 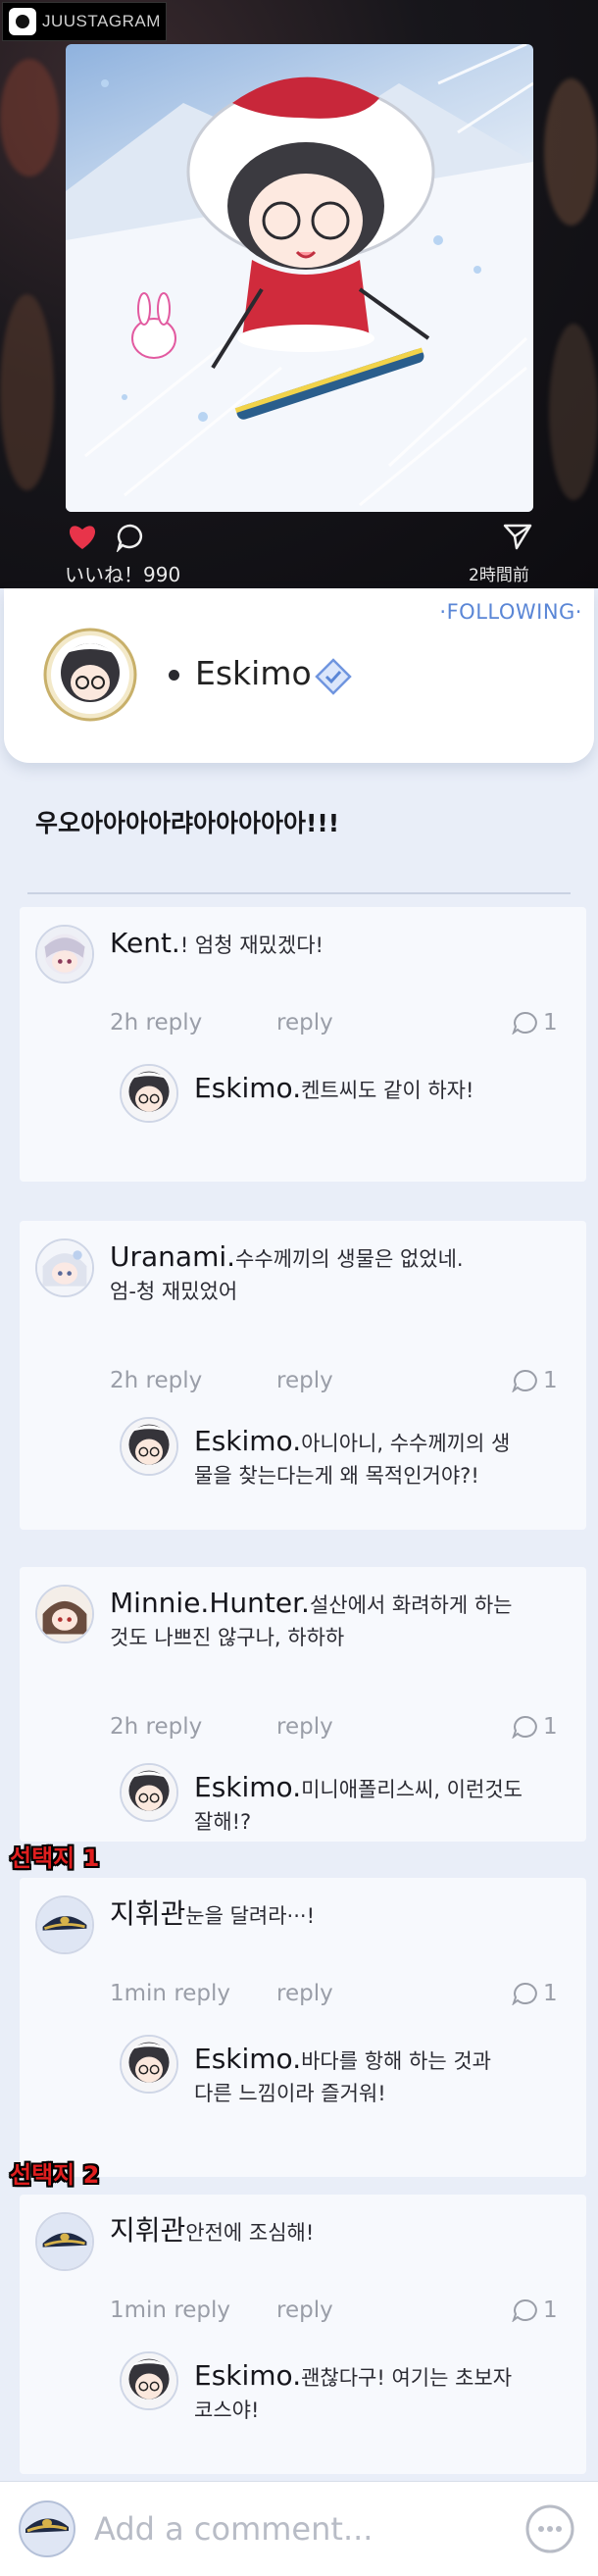 What do you see at coordinates (251, 946) in the screenshot?
I see `comment-text-line: ! 엄청 재밌겠다!` at bounding box center [251, 946].